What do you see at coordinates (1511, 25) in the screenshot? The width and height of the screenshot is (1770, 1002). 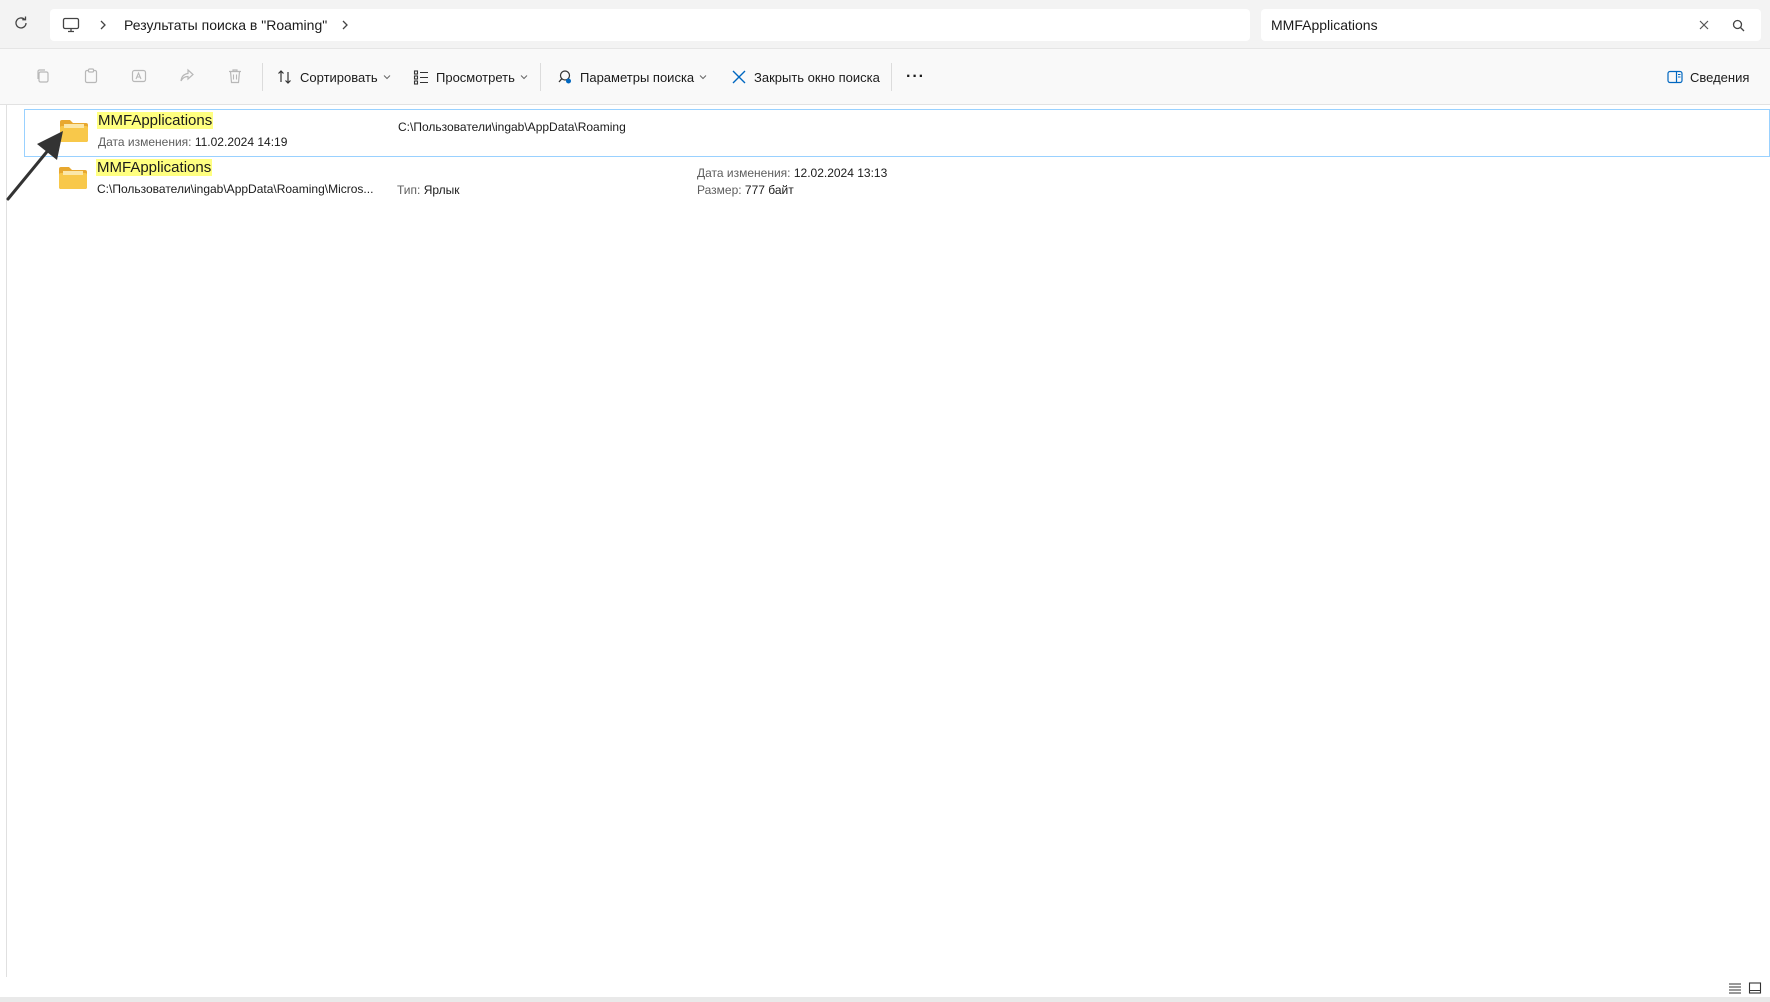 I see `search-box: MMFApplications` at bounding box center [1511, 25].